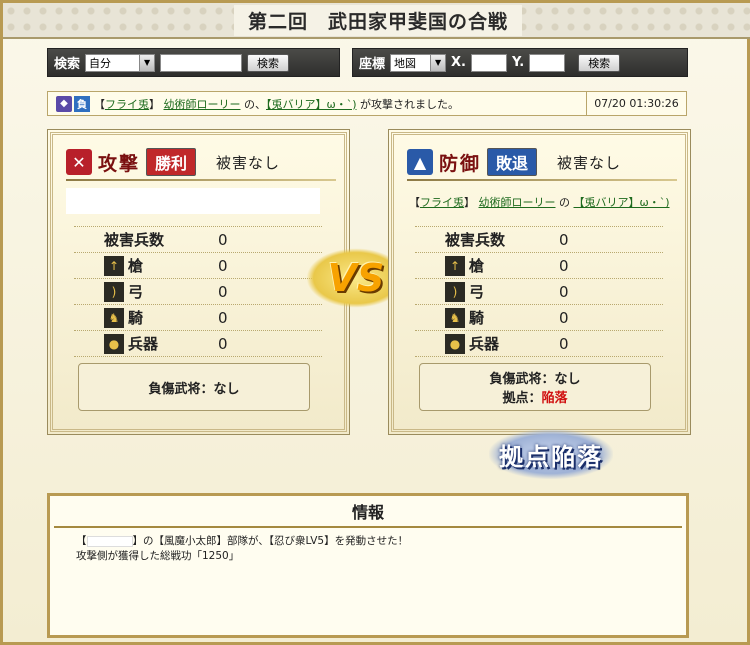 This screenshot has height=645, width=750. I want to click on y-label: Y., so click(518, 62).